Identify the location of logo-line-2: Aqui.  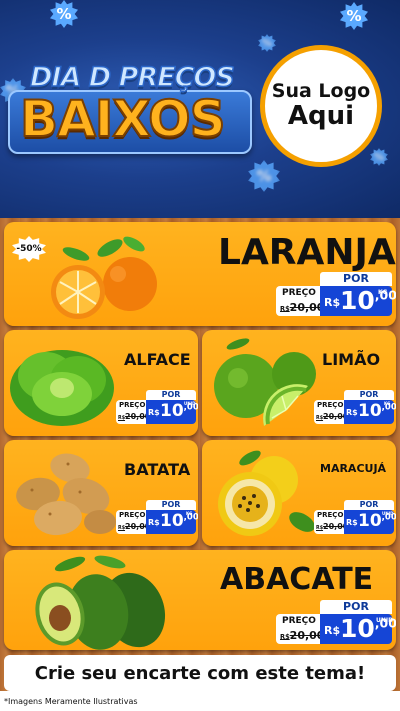
(321, 116).